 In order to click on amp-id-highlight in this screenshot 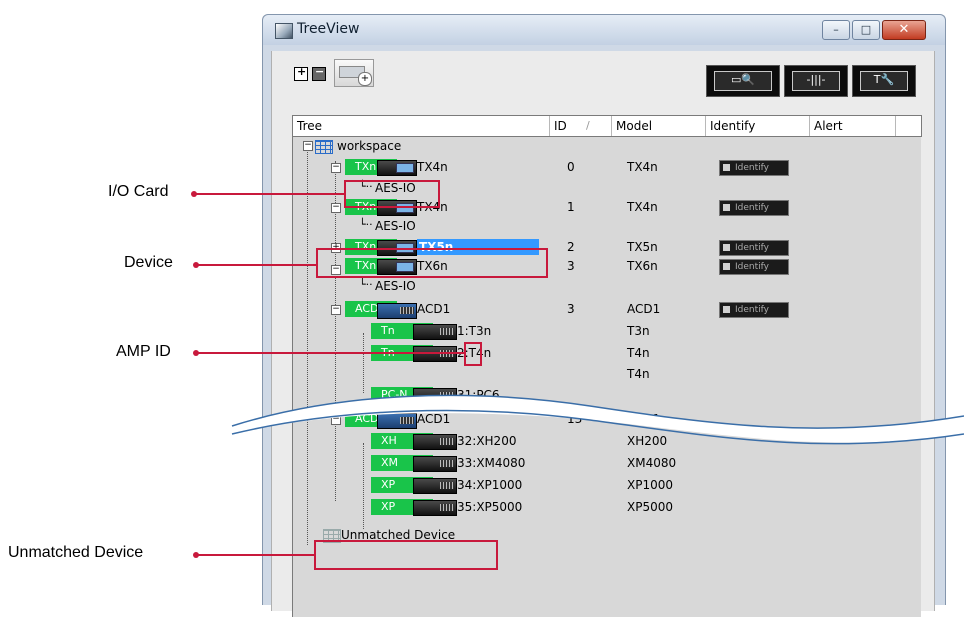, I will do `click(473, 354)`.